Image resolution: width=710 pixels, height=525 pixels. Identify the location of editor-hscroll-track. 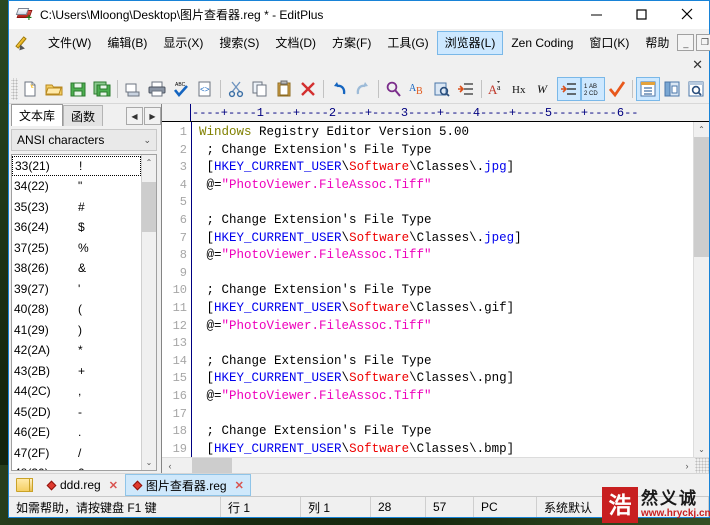
(428, 465).